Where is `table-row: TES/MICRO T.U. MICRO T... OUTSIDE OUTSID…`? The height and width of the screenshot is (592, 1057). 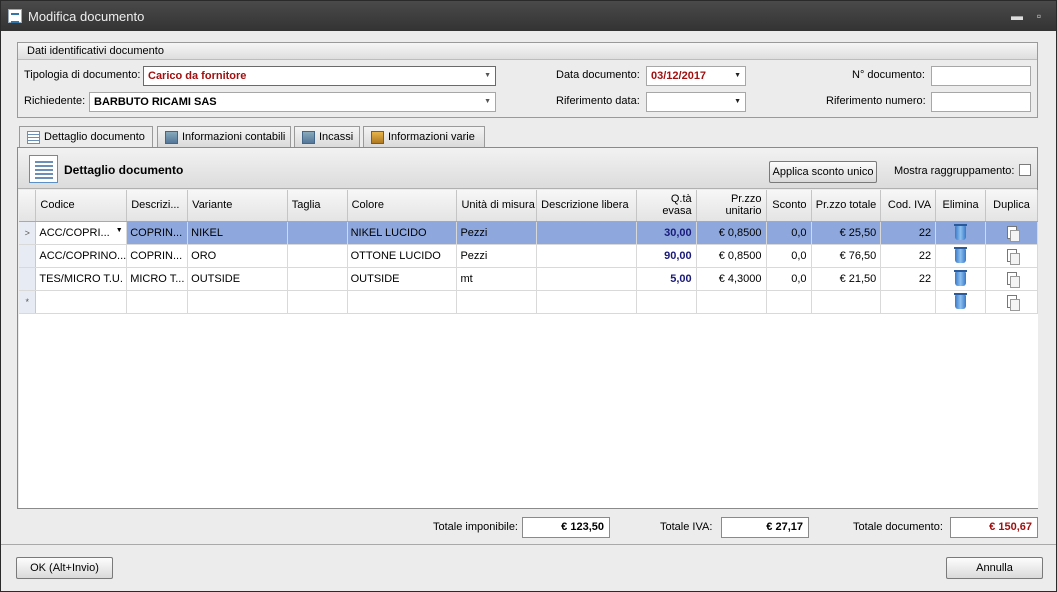
table-row: TES/MICRO T.U. MICRO T... OUTSIDE OUTSID… is located at coordinates (528, 279).